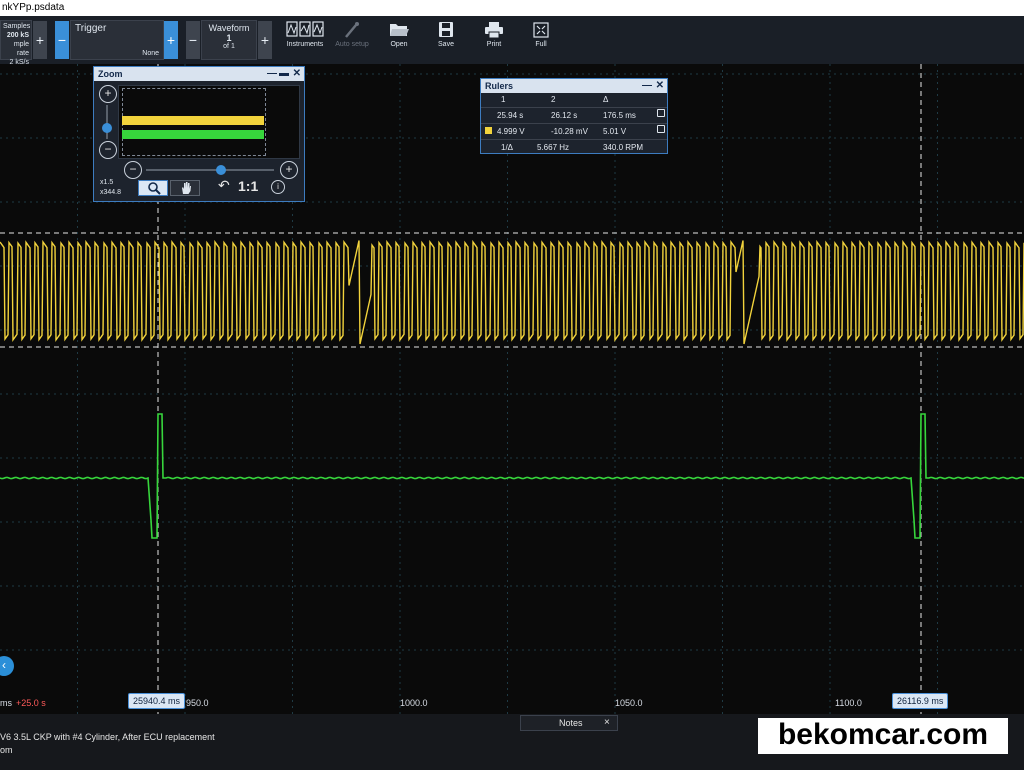 The image size is (1024, 770). Describe the element at coordinates (6, 703) in the screenshot. I see `axis-unit-label: ms` at that location.